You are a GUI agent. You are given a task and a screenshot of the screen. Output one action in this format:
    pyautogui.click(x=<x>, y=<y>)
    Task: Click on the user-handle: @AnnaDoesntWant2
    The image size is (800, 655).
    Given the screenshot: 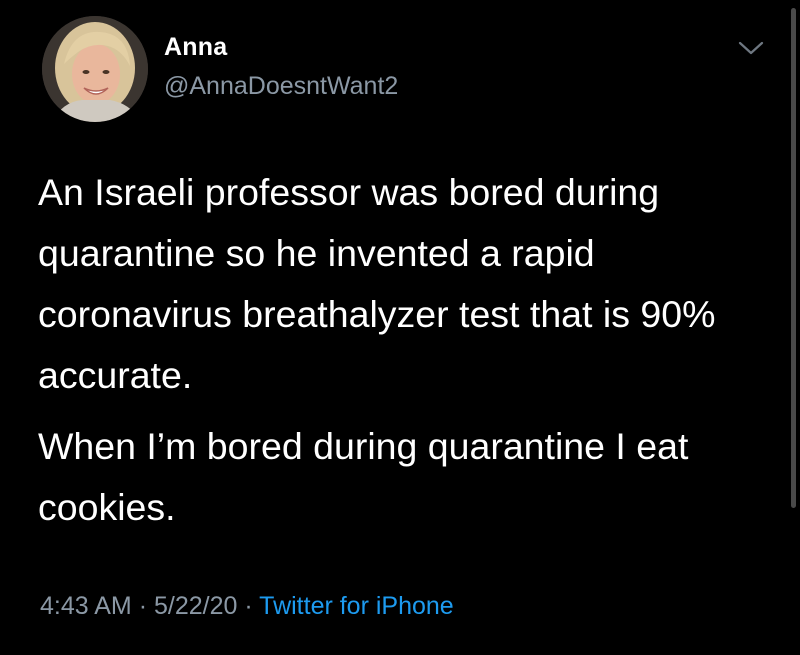 What is the action you would take?
    pyautogui.click(x=281, y=86)
    